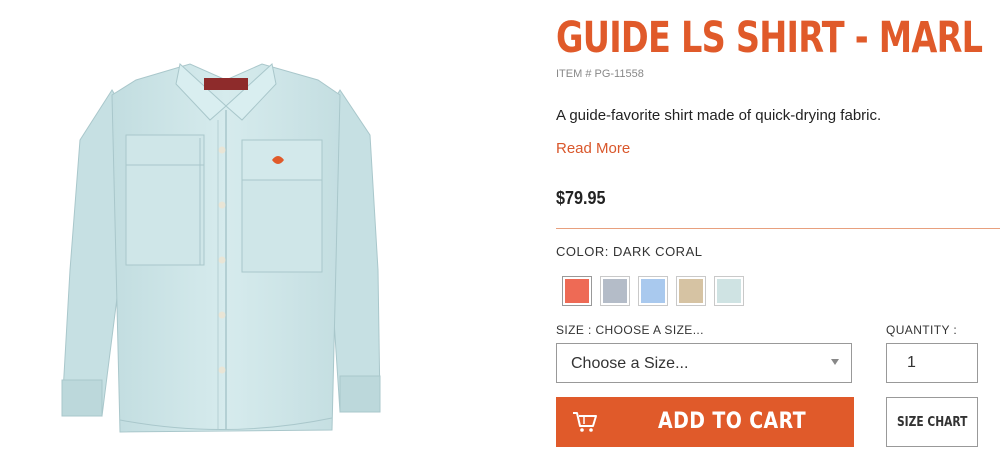 The height and width of the screenshot is (456, 1000). I want to click on size-chart-button: SIZE CHART, so click(932, 422).